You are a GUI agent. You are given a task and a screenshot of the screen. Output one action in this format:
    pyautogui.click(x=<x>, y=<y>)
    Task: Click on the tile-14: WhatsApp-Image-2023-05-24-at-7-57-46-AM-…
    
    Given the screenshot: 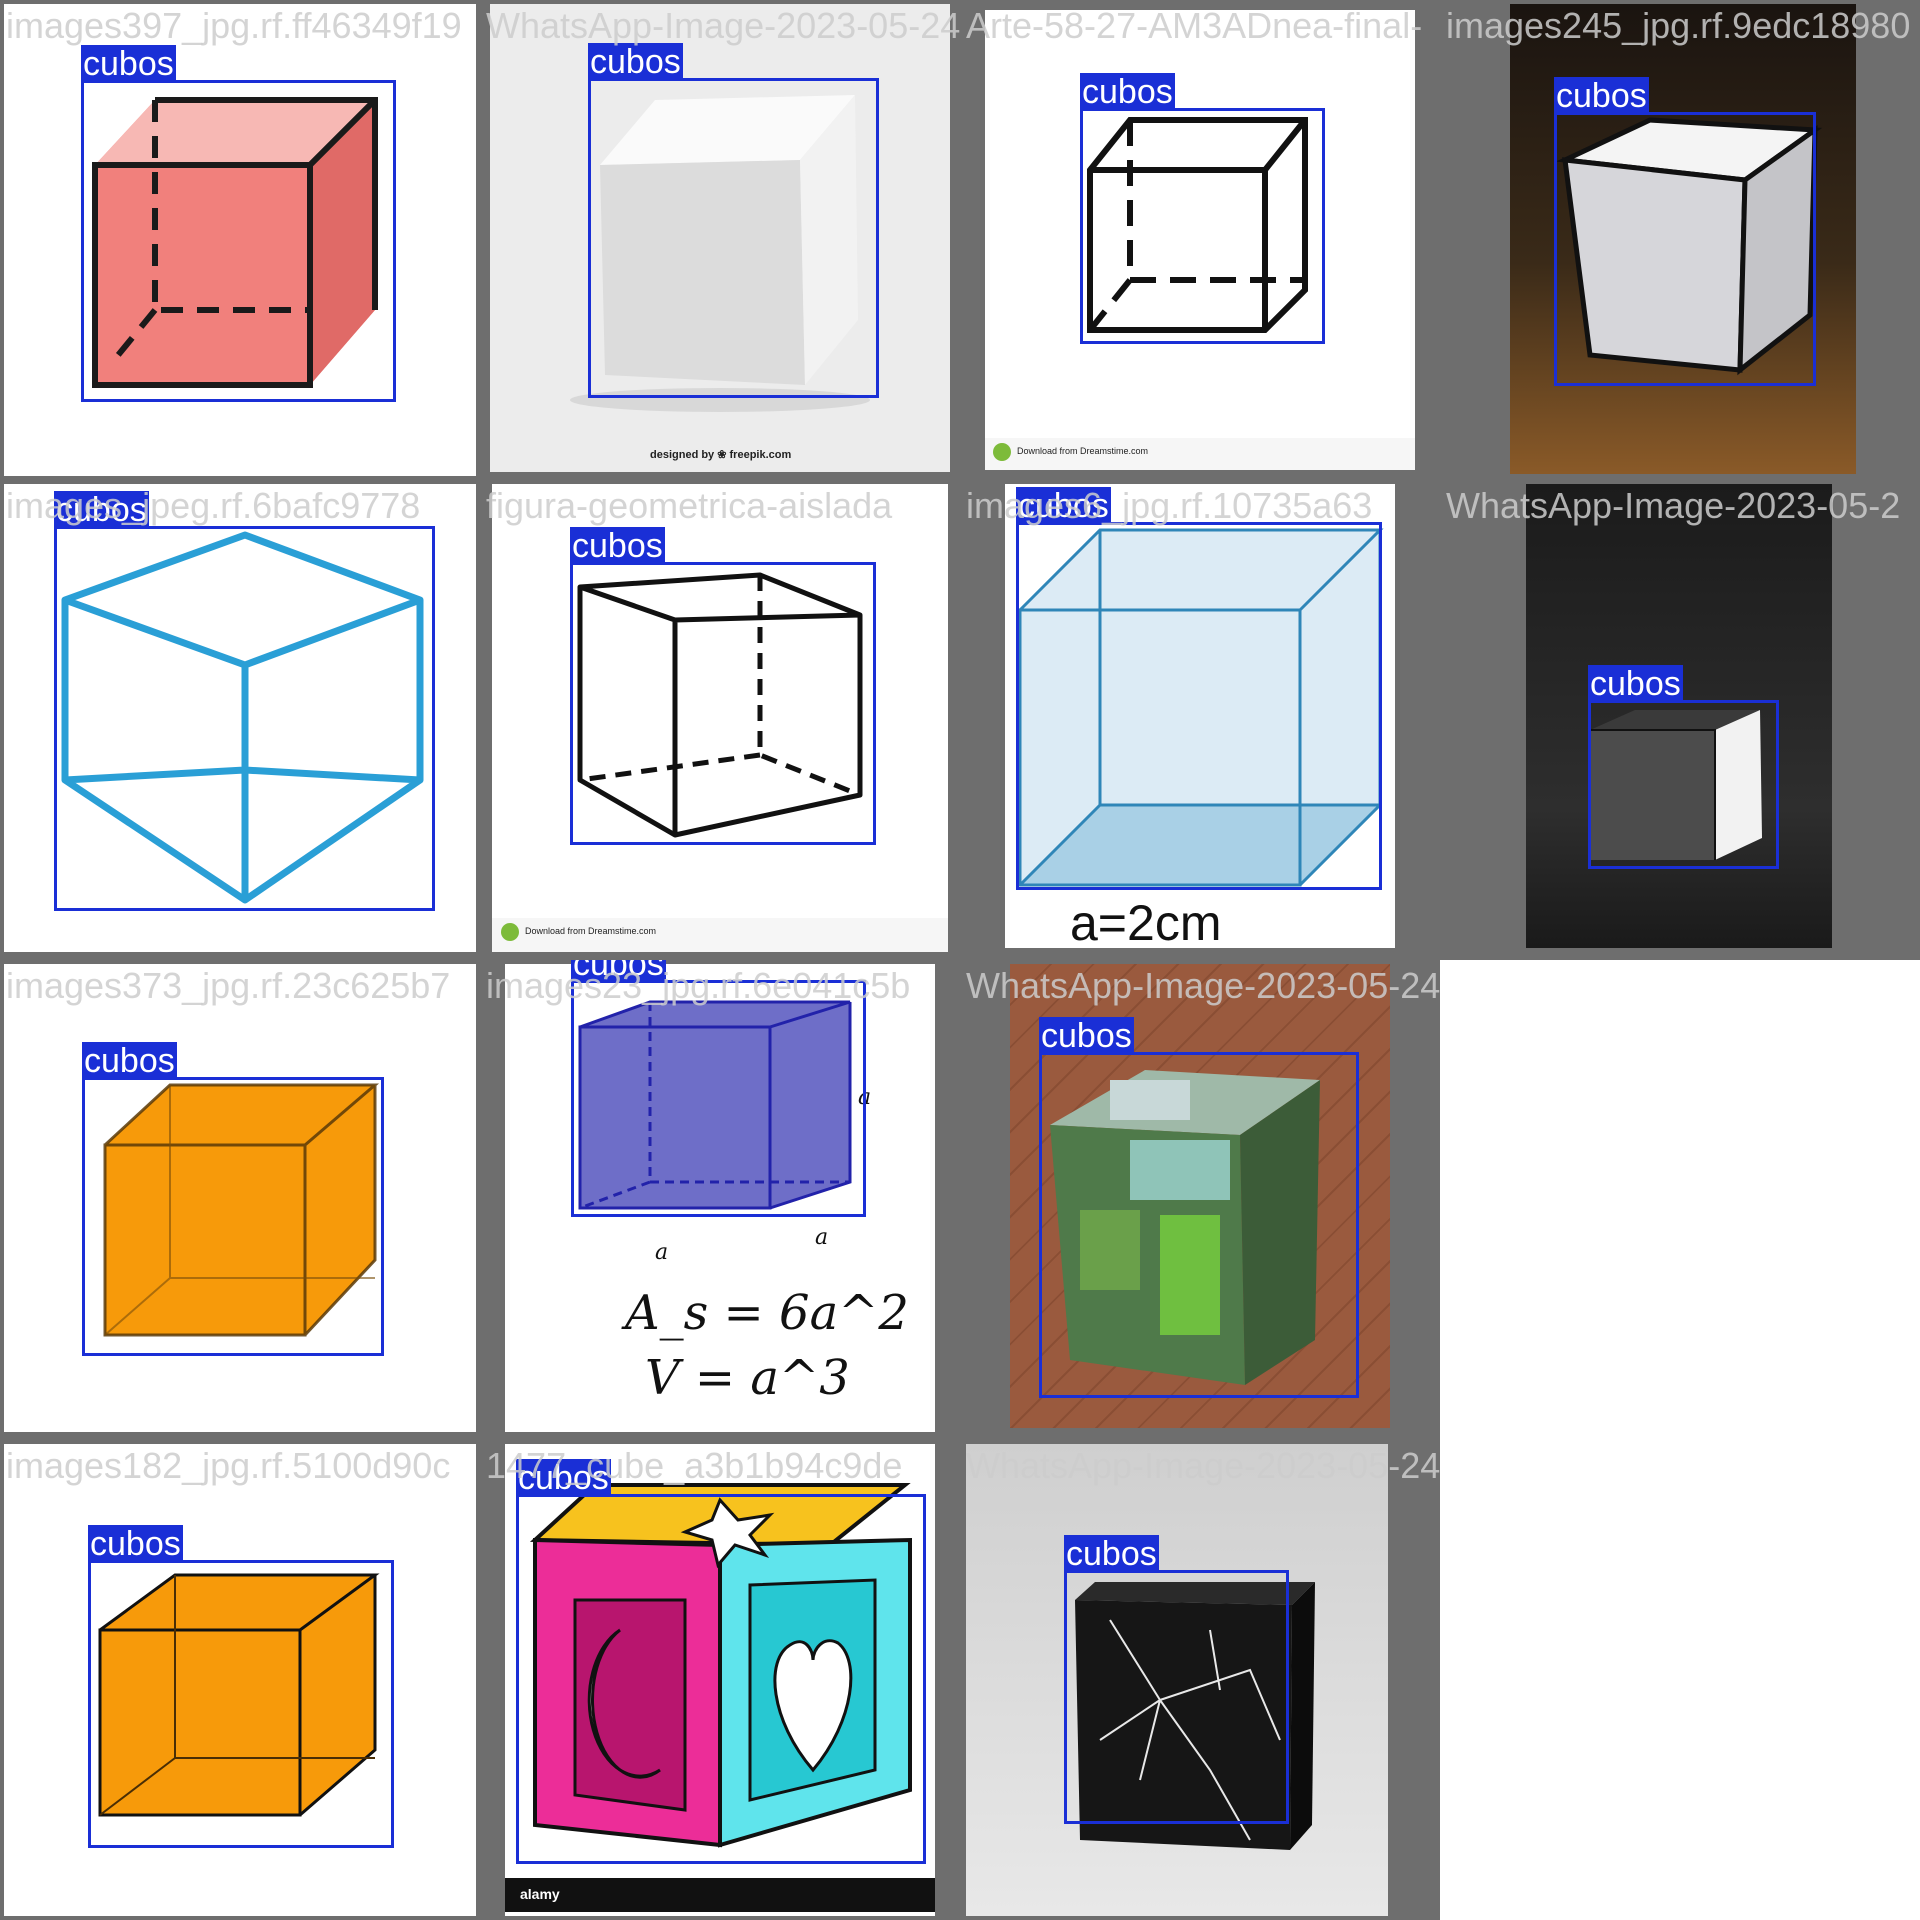 What is the action you would take?
    pyautogui.click(x=1200, y=1680)
    